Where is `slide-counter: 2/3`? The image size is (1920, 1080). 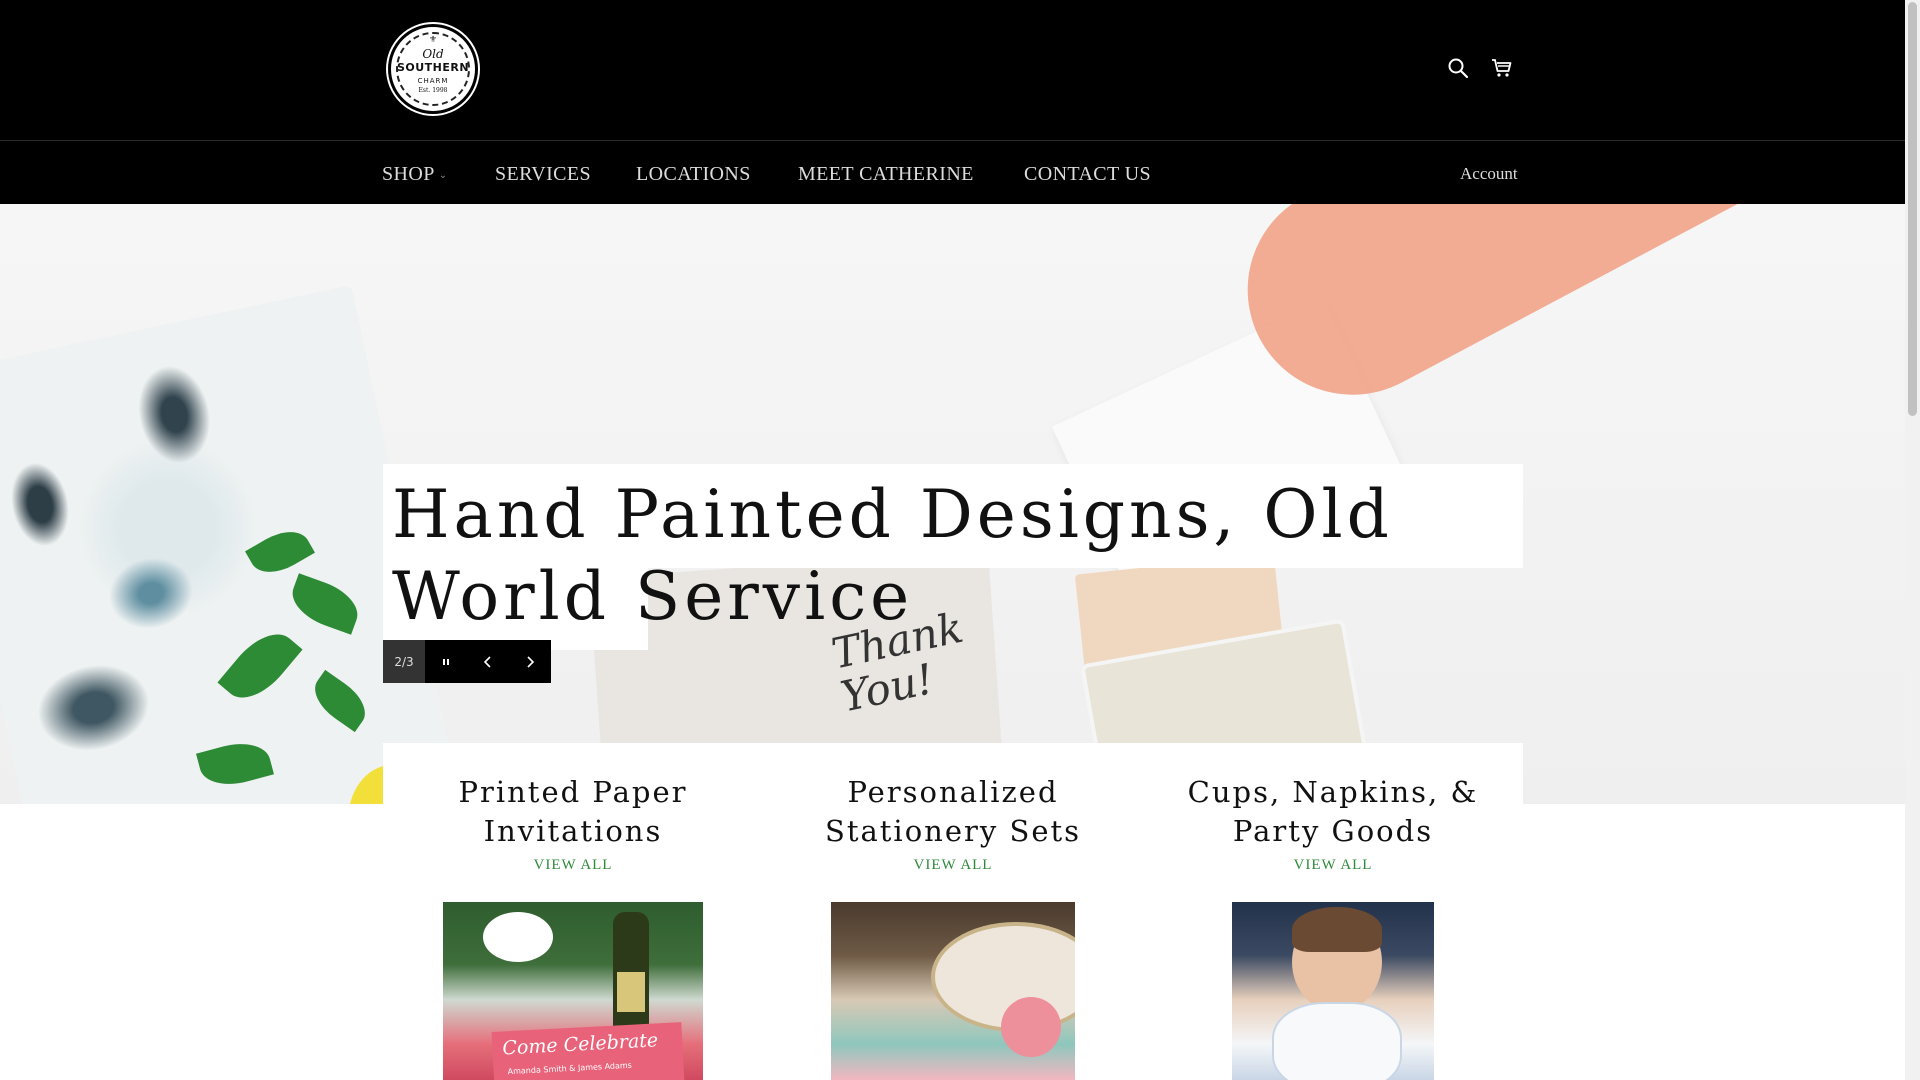 slide-counter: 2/3 is located at coordinates (404, 661).